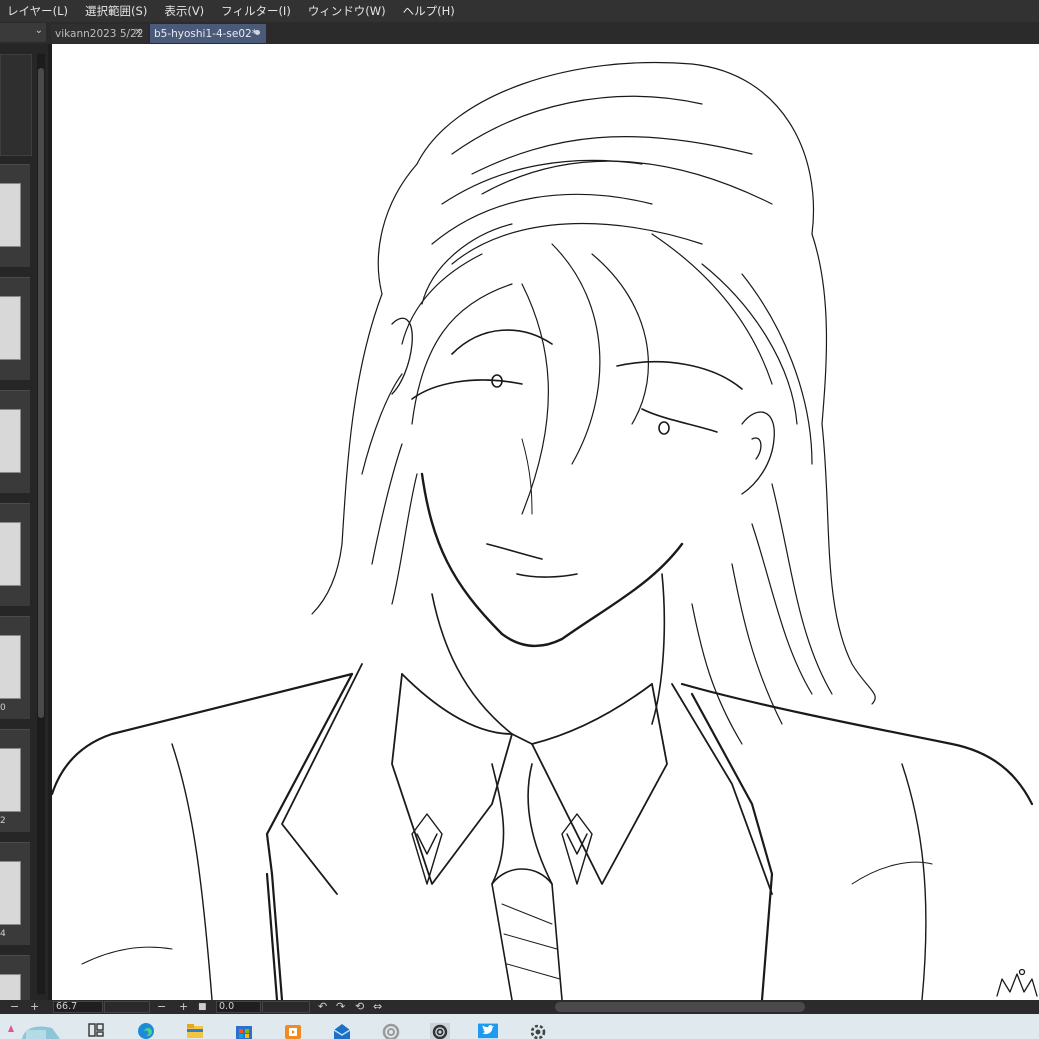 The image size is (1039, 1039). What do you see at coordinates (527, 881) in the screenshot?
I see `necktie` at bounding box center [527, 881].